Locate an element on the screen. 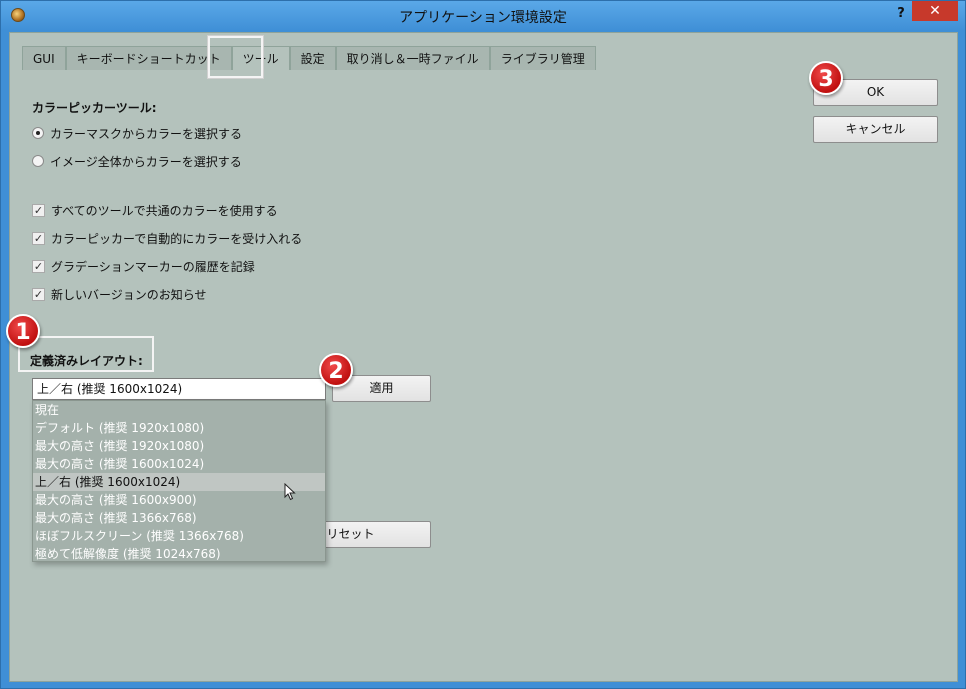 The image size is (966, 689). window-title: アプリケーション環境設定 is located at coordinates (483, 18).